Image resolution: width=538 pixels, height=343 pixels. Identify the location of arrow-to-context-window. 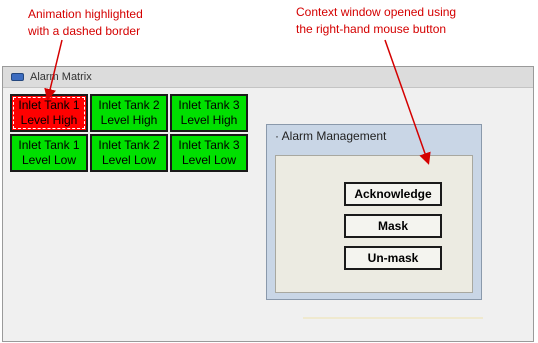
(407, 102).